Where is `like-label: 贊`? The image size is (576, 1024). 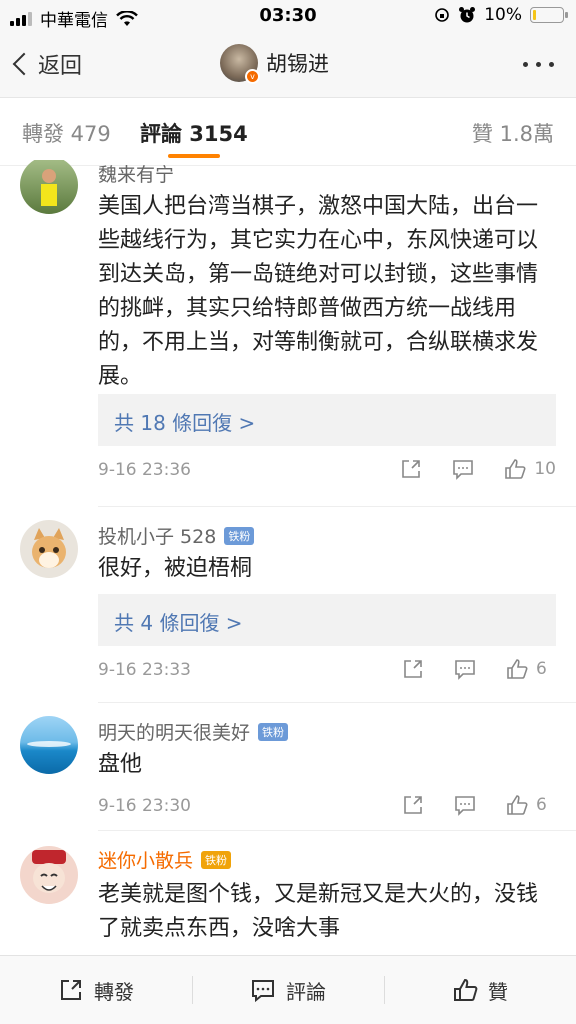 like-label: 贊 is located at coordinates (498, 991).